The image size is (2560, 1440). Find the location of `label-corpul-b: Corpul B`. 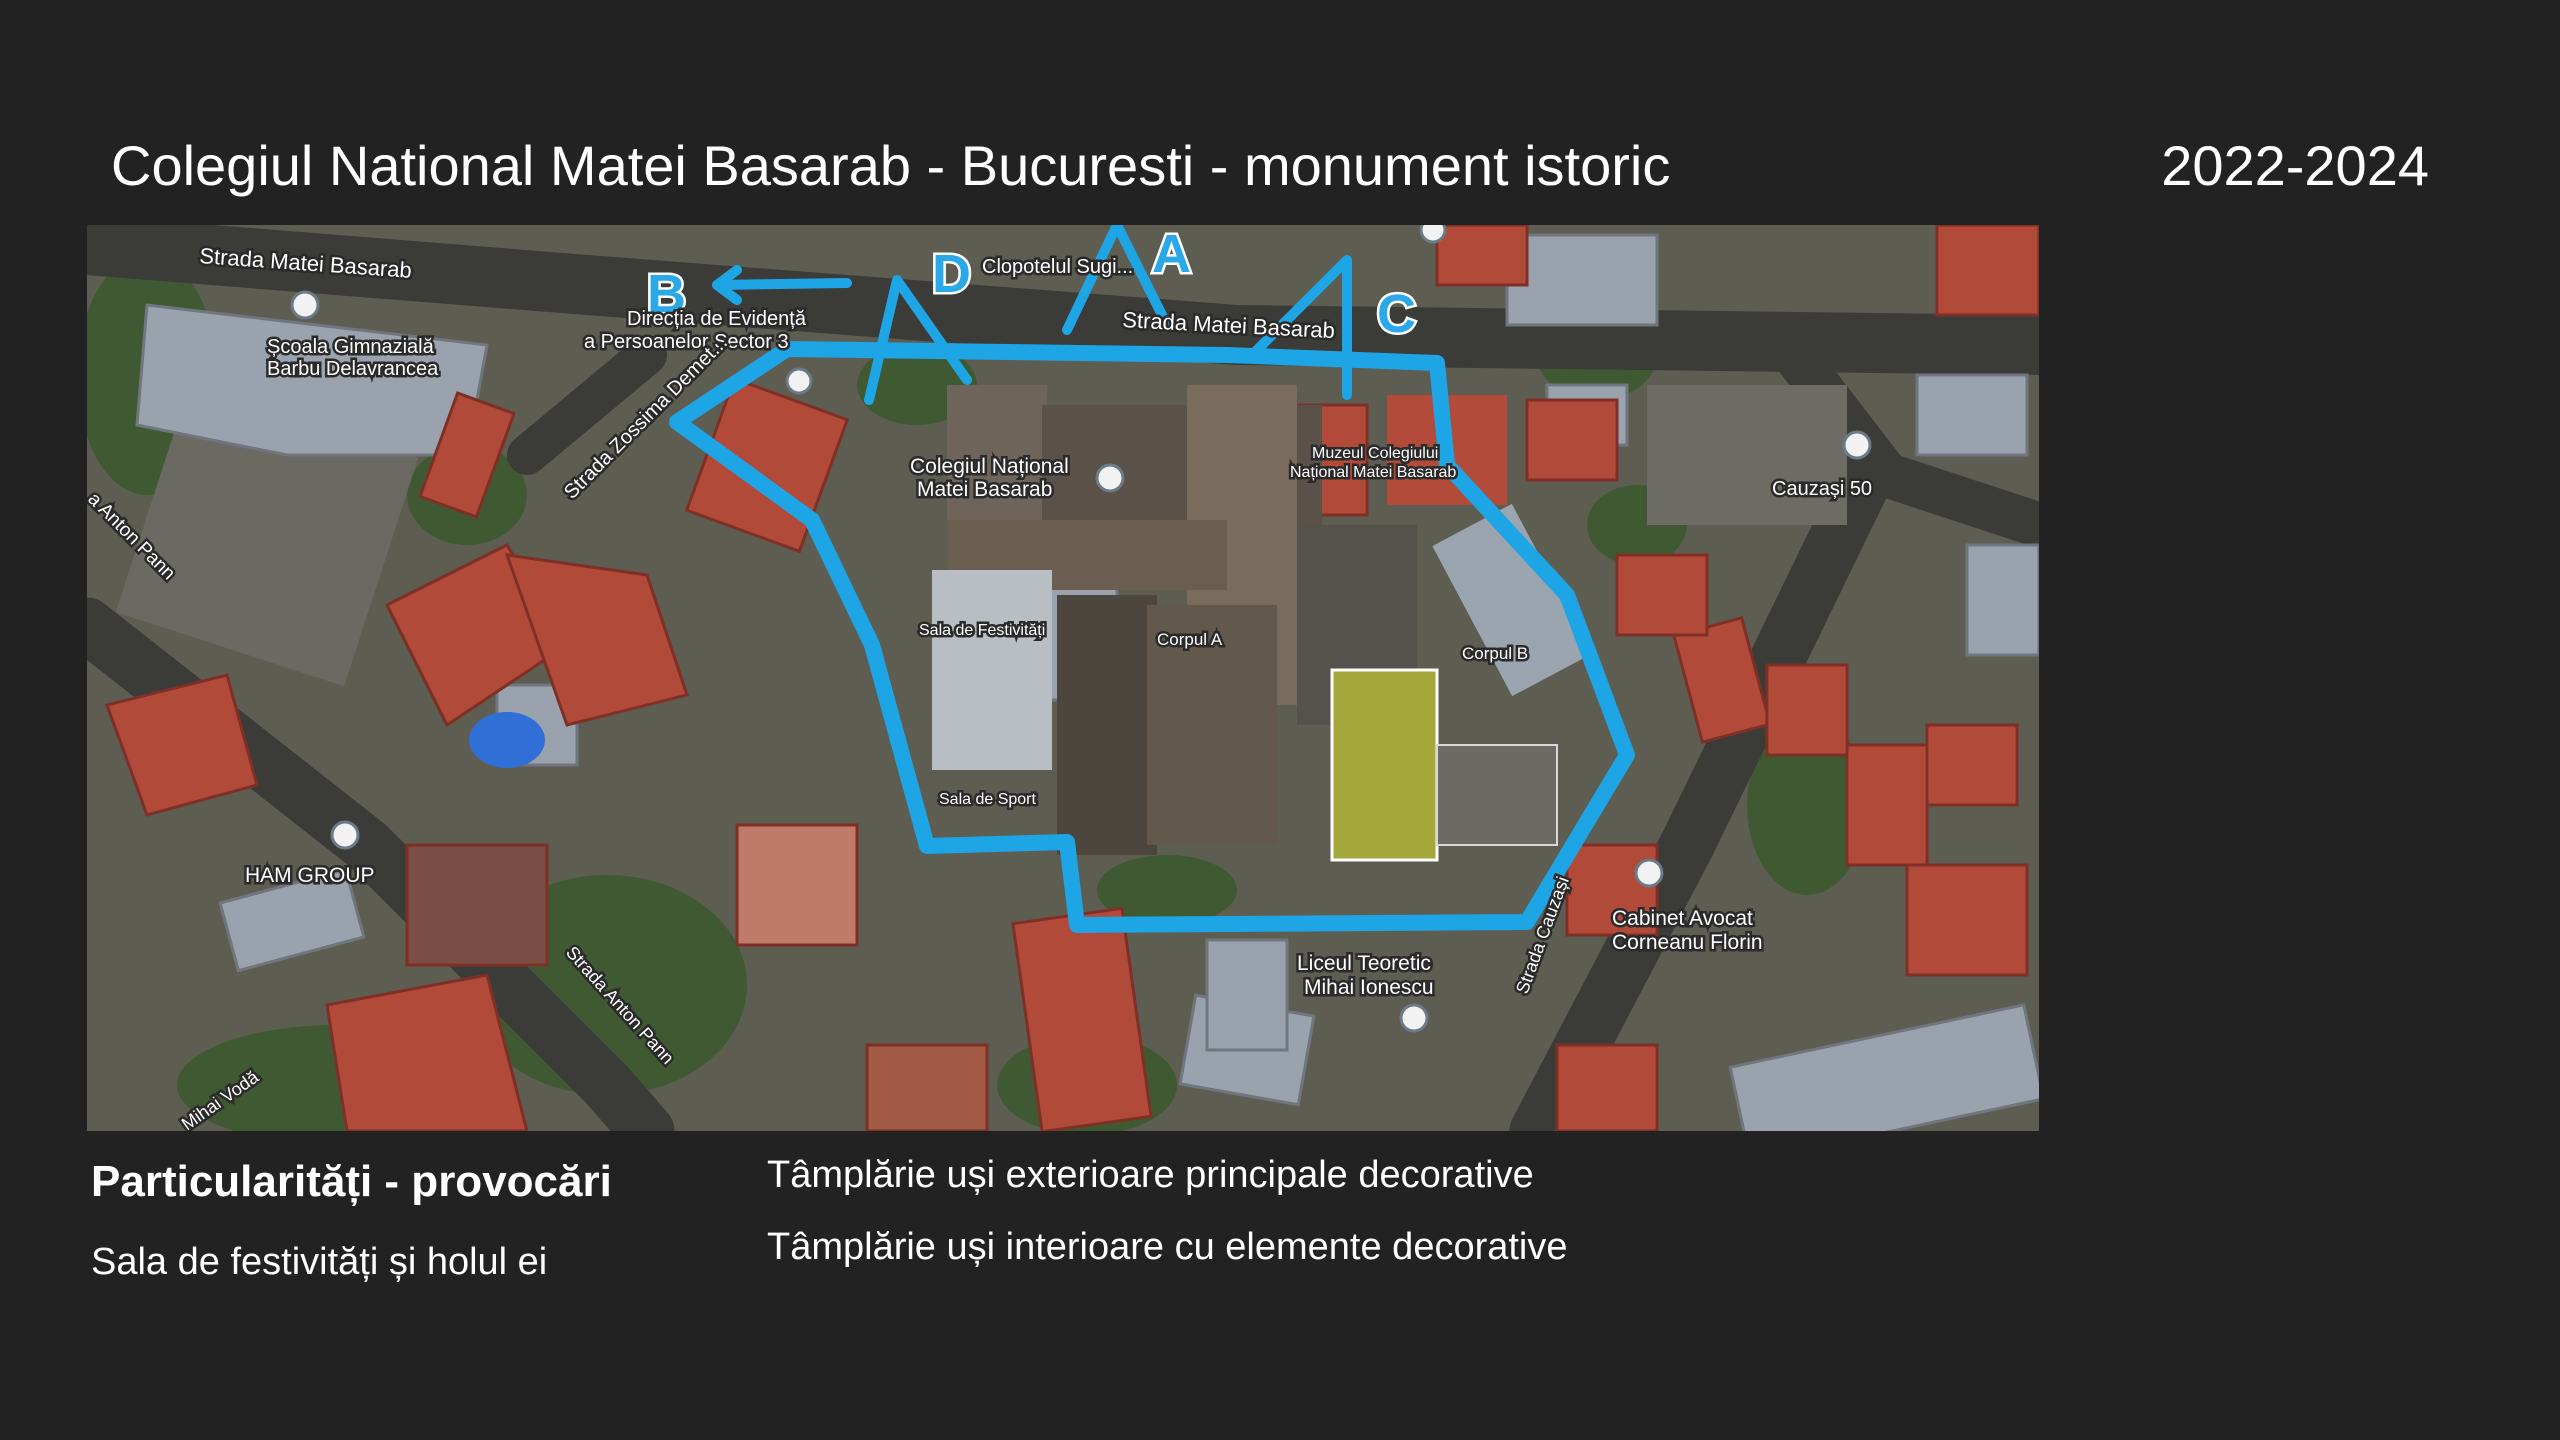

label-corpul-b: Corpul B is located at coordinates (1495, 653).